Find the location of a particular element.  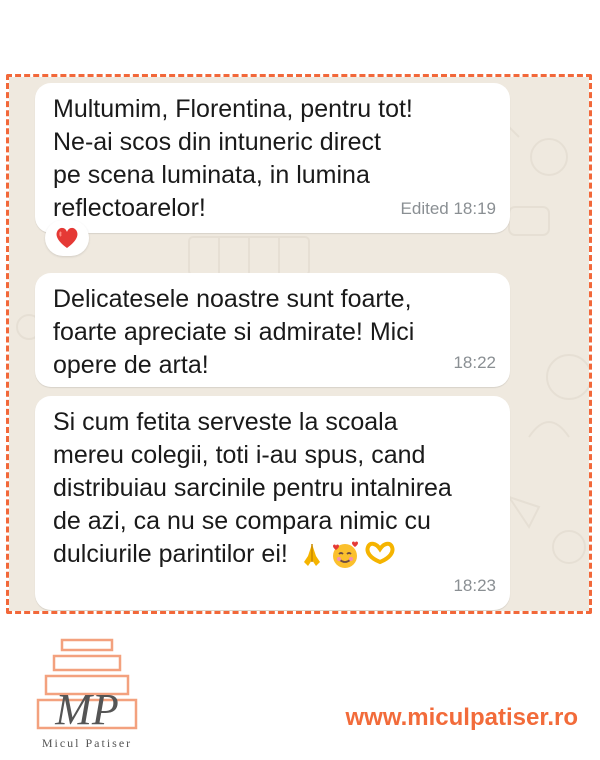

folded-hands-emoji is located at coordinates (311, 555).